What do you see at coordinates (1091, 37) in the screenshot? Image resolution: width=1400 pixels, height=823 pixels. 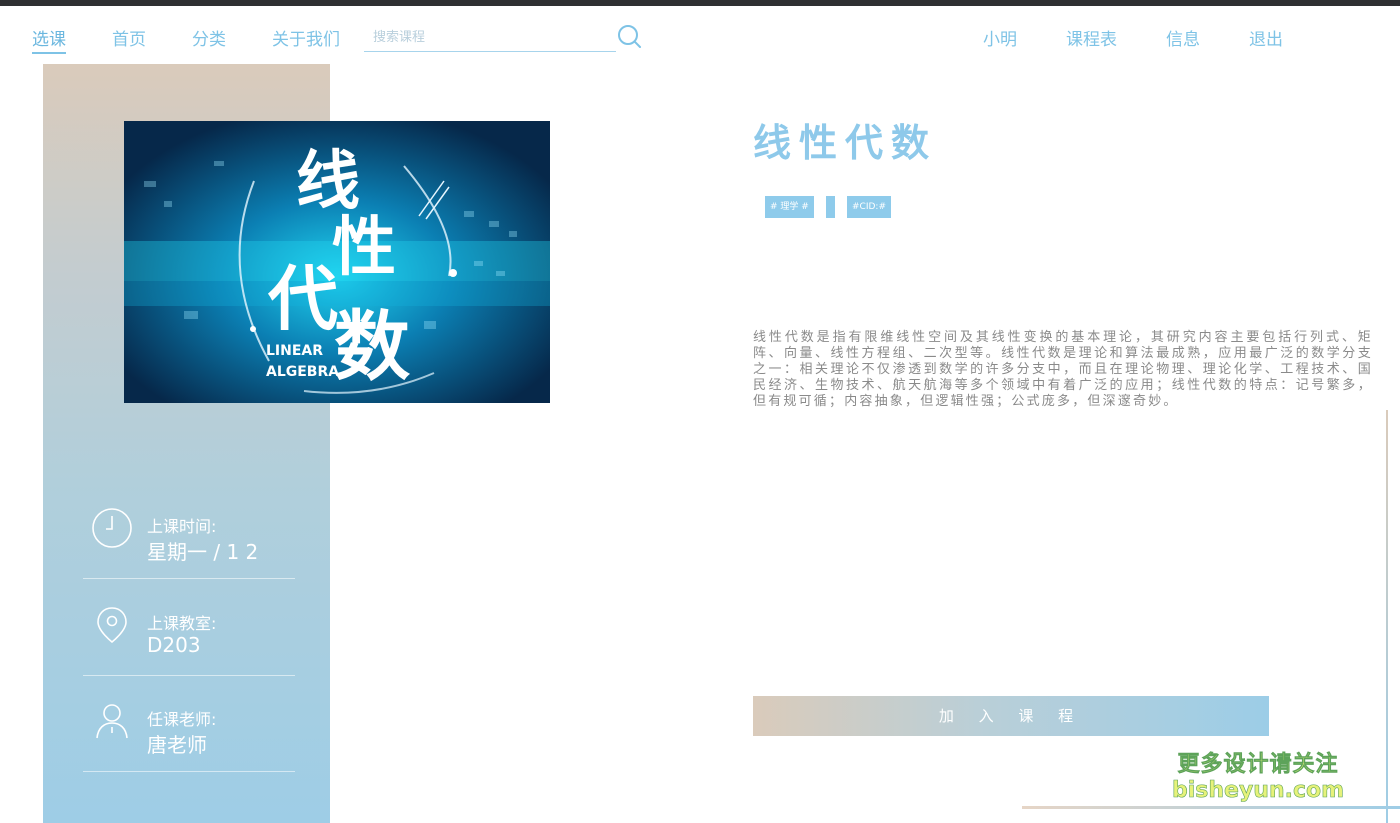 I see `nav-item-timetable: 课程表` at bounding box center [1091, 37].